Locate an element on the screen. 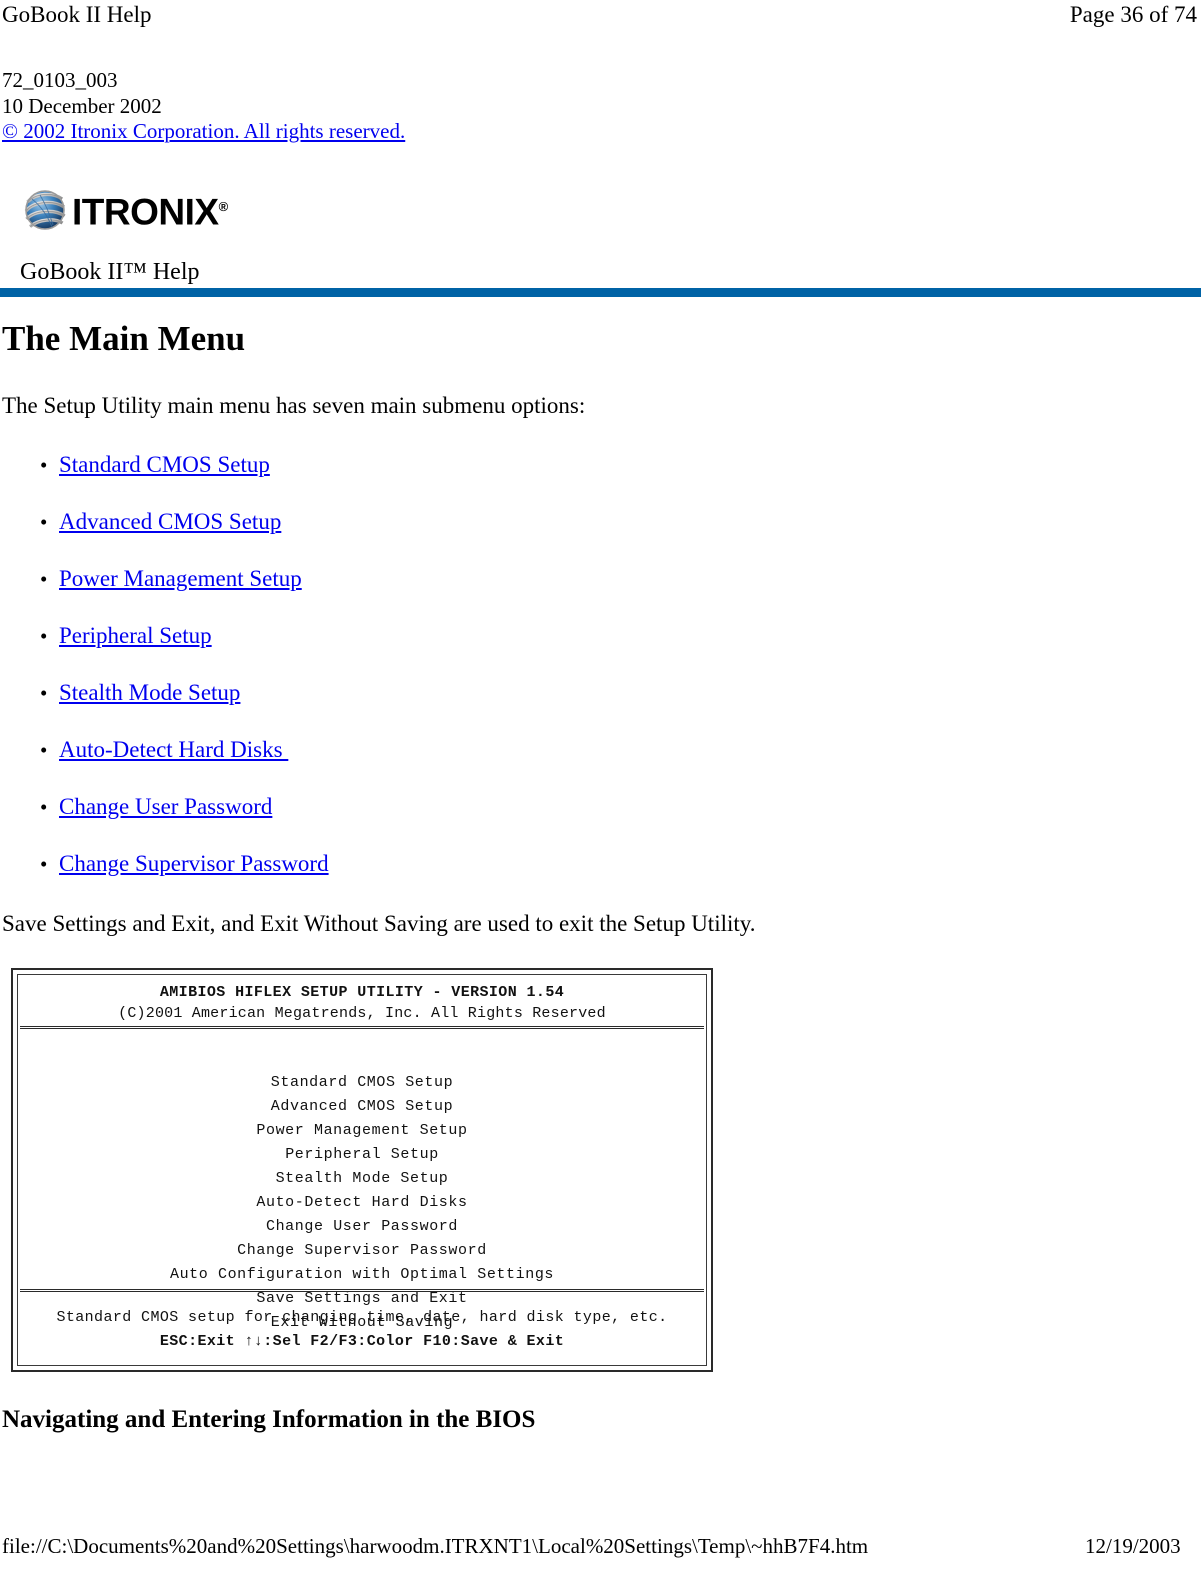 The width and height of the screenshot is (1201, 1570). link-peripheral-setup: Peripheral Setup is located at coordinates (135, 635).